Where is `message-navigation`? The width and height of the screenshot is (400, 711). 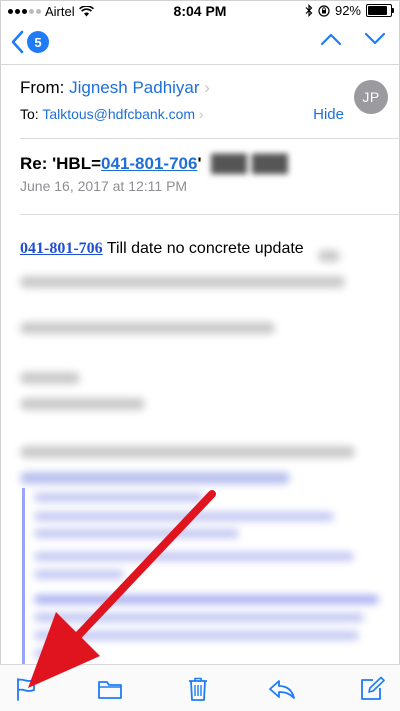 message-navigation is located at coordinates (353, 39).